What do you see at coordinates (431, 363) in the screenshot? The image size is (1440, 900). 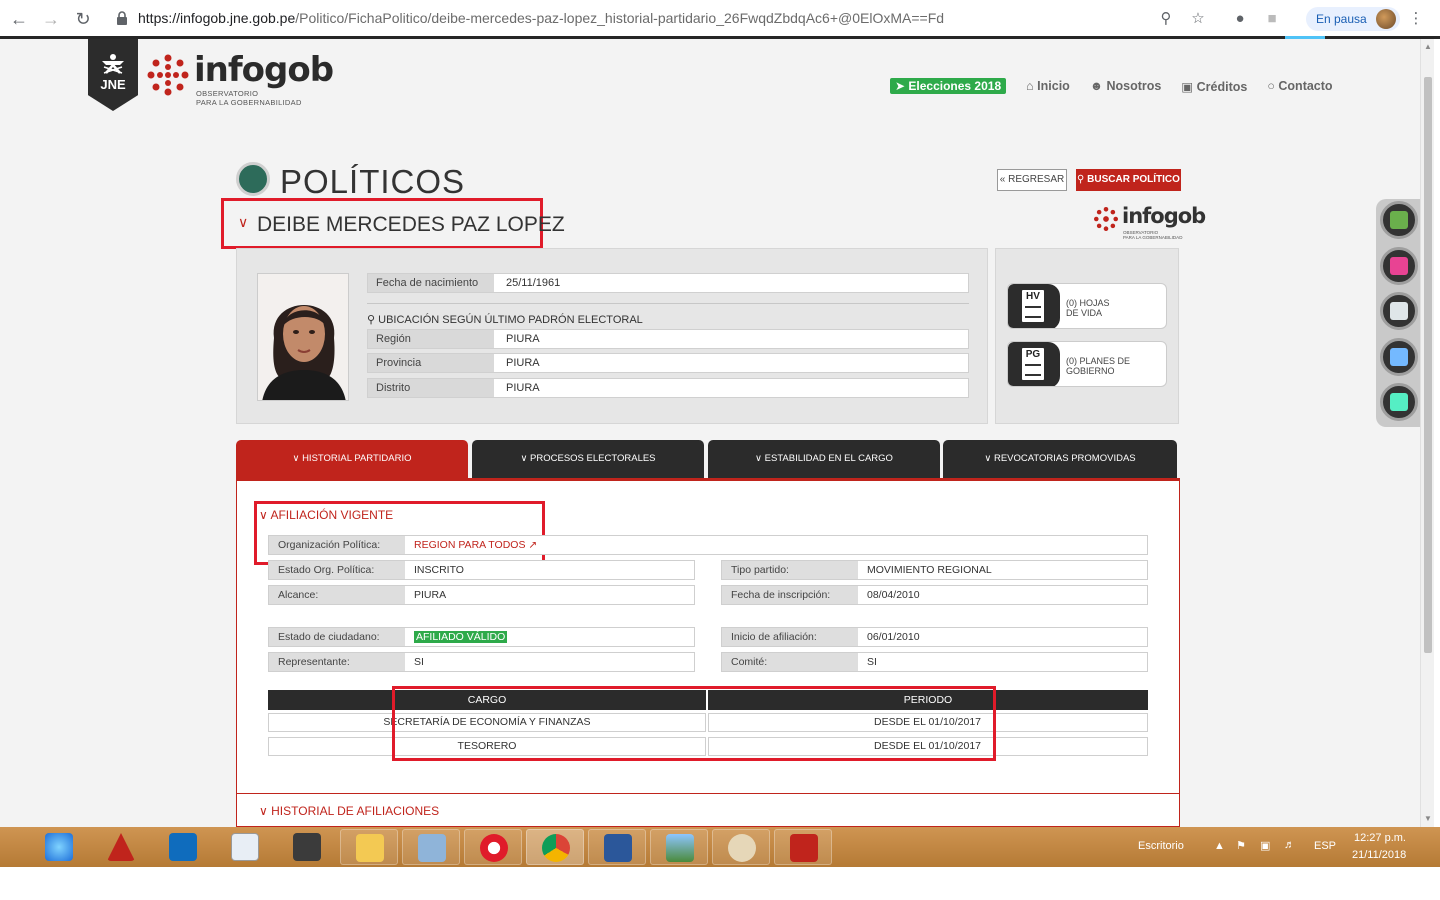 I see `province-label: Provincia` at bounding box center [431, 363].